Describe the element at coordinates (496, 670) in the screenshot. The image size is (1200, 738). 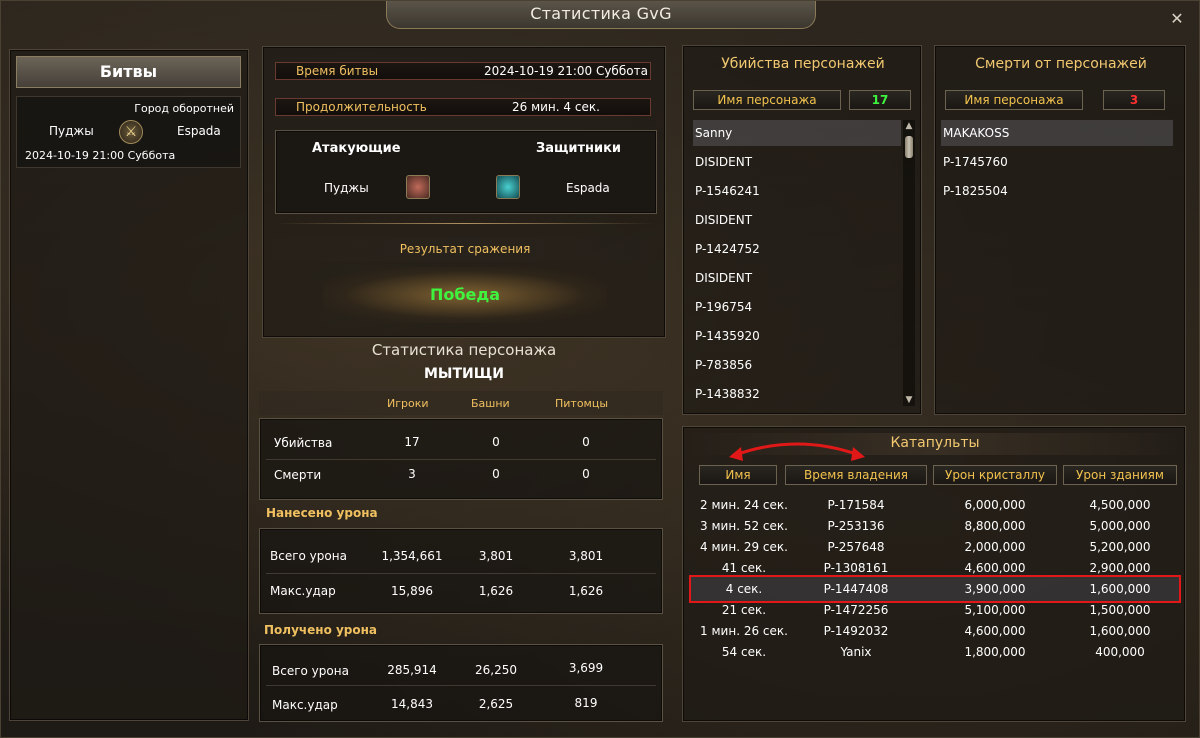
I see `taken-total-towers: 26,250` at that location.